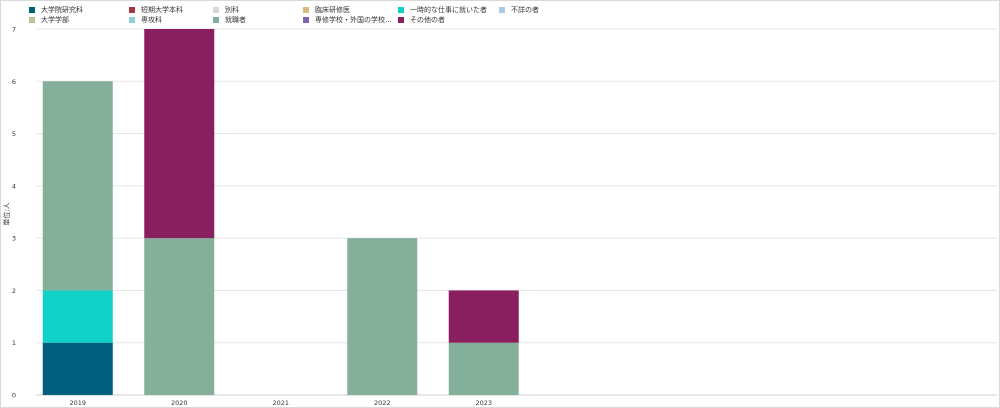 This screenshot has height=408, width=1000. I want to click on y-tick-label-3: 3, so click(14, 239).